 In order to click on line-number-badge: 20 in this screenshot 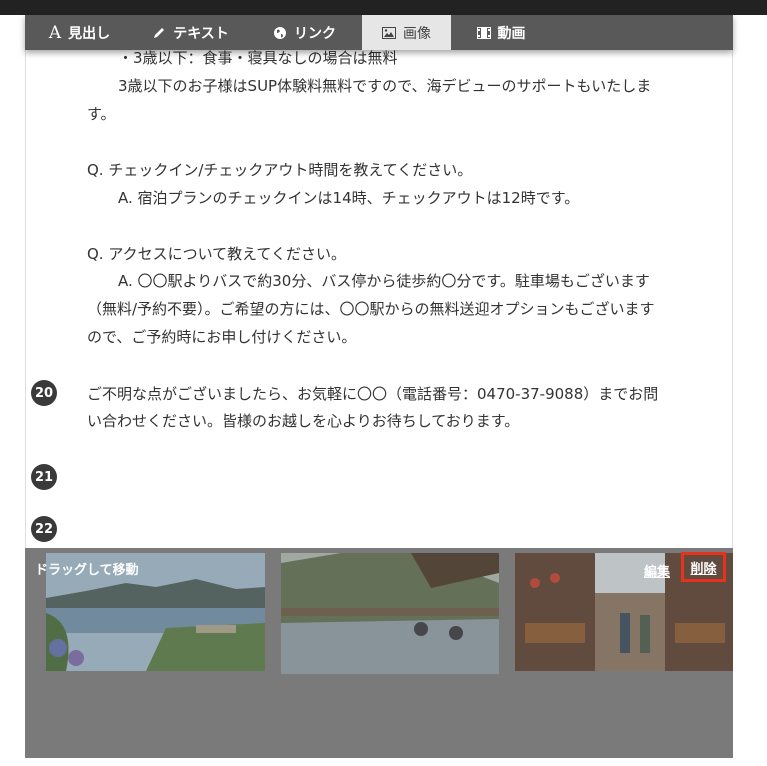, I will do `click(44, 393)`.